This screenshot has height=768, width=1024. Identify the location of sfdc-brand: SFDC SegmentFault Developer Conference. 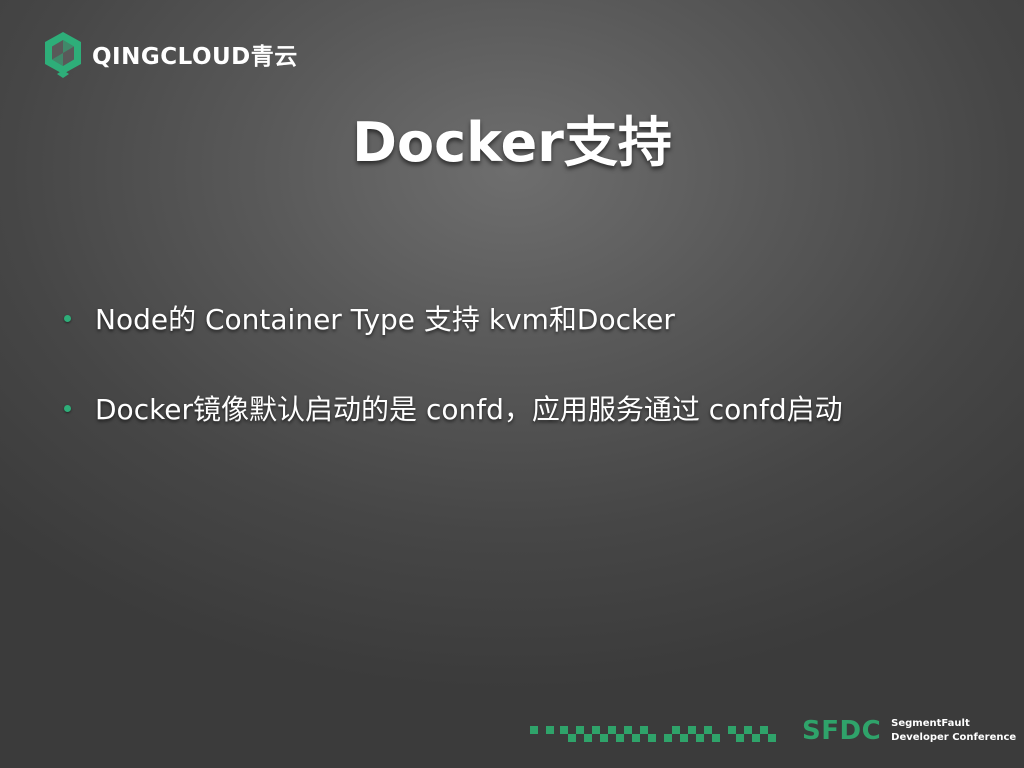
(909, 731).